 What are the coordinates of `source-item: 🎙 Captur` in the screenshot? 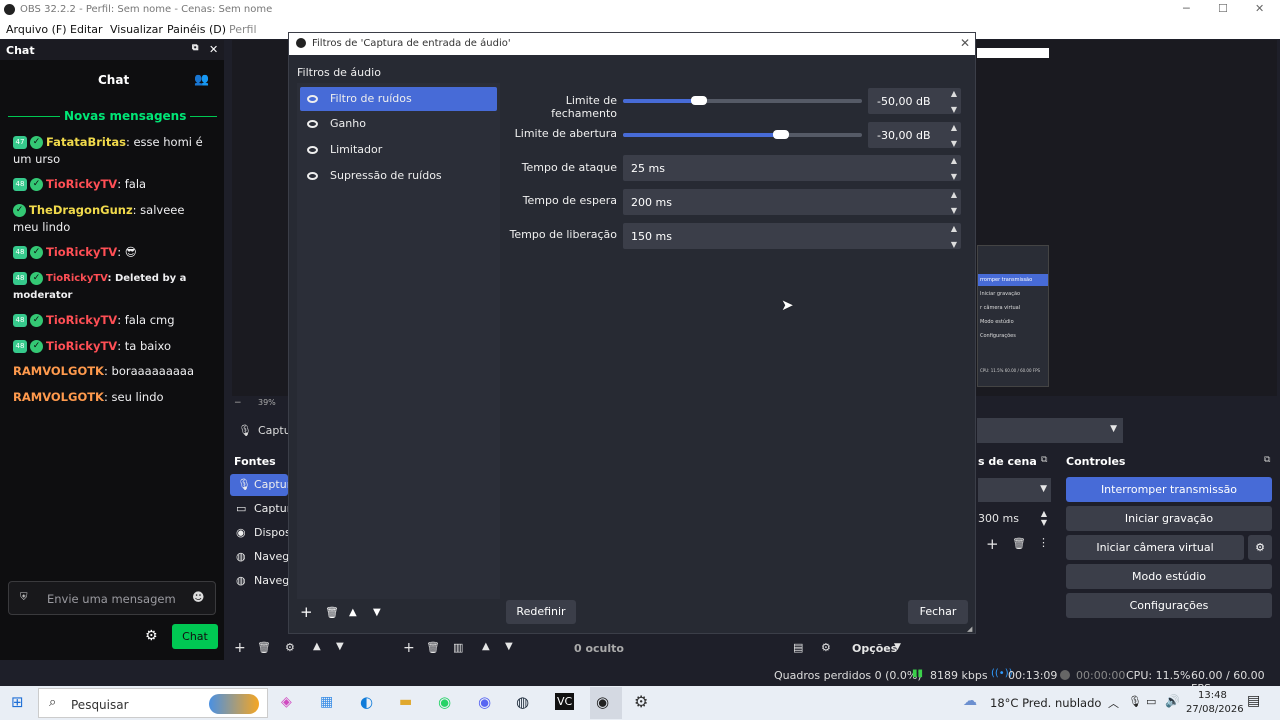 It's located at (260, 485).